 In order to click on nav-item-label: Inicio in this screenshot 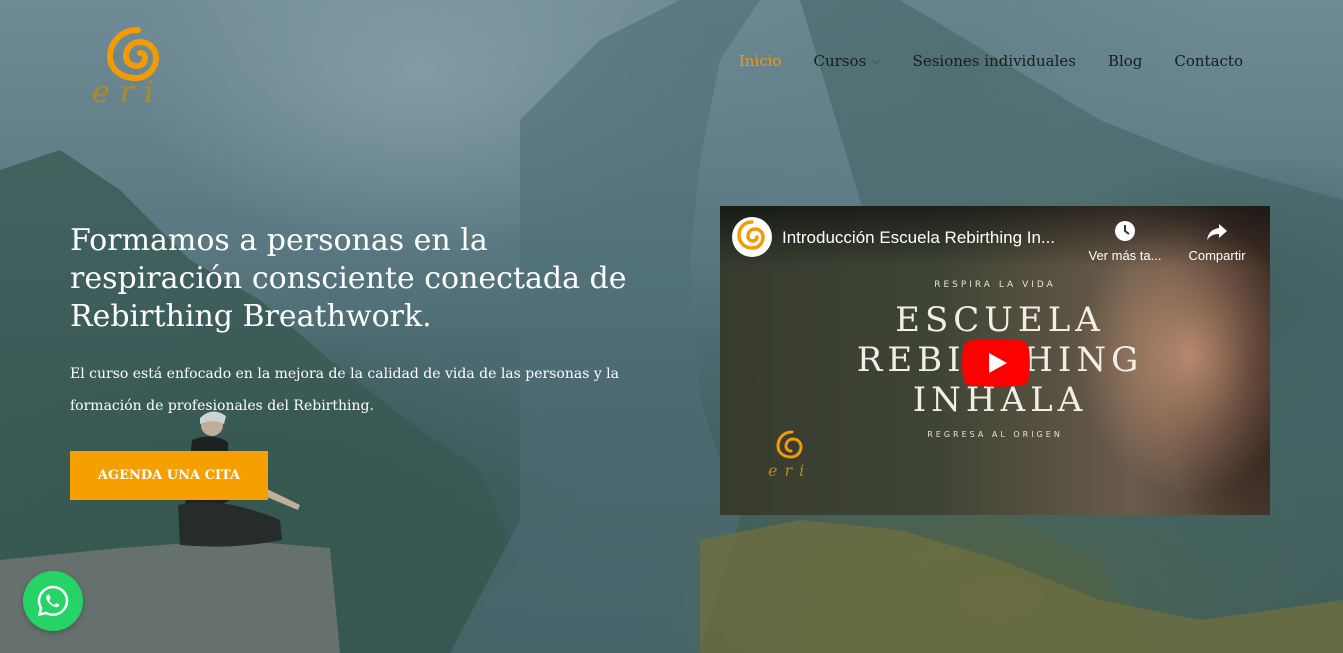, I will do `click(760, 61)`.